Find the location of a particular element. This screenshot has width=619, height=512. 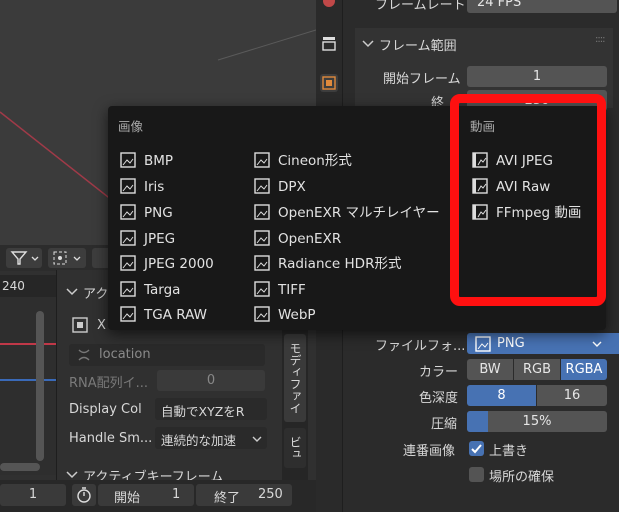

file-format-value: PNG is located at coordinates (511, 343).